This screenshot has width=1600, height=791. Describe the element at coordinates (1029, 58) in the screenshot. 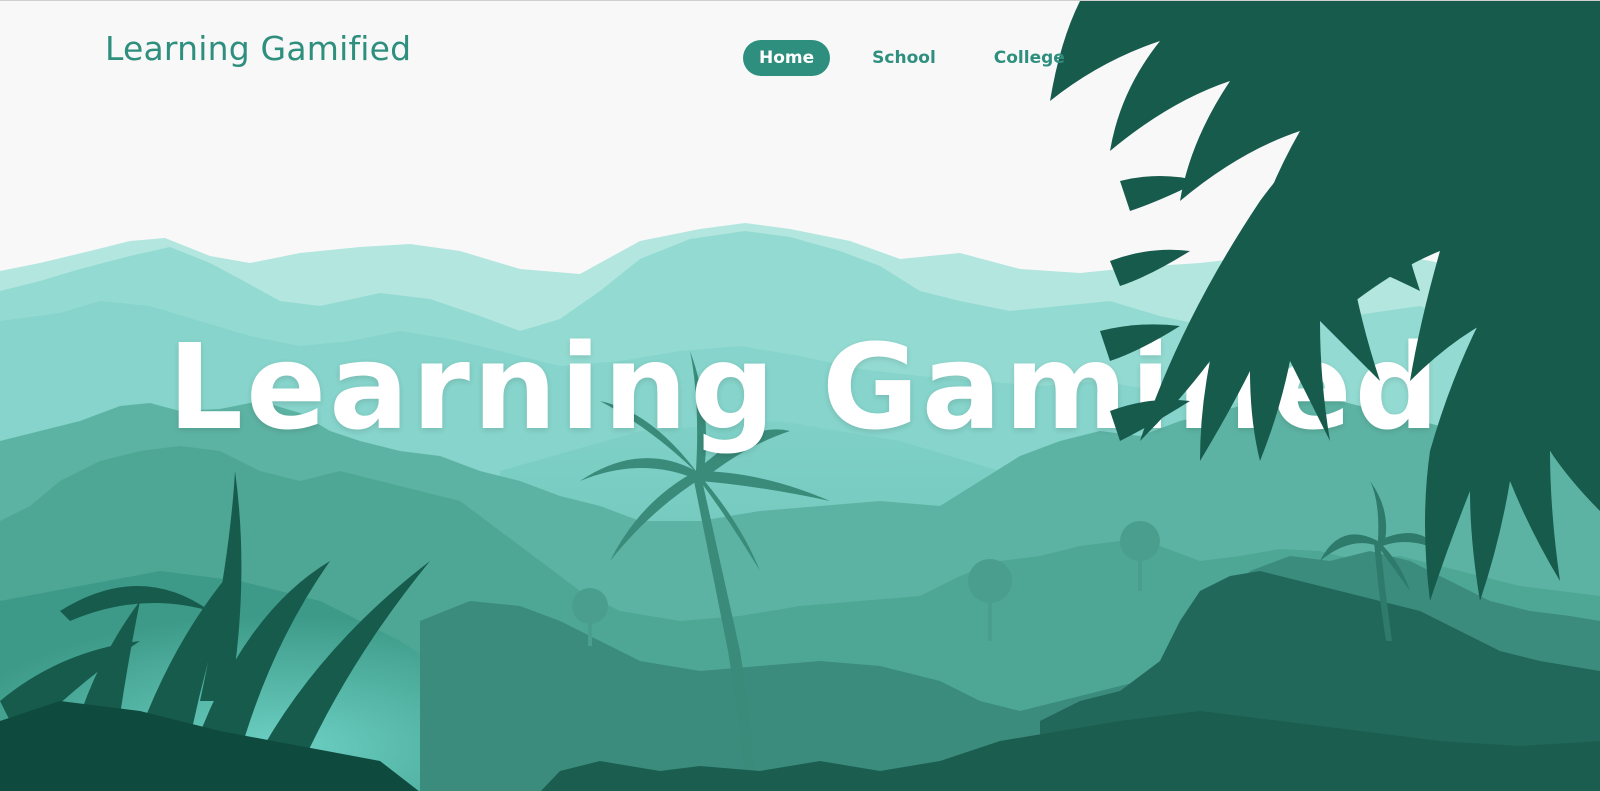

I see `nav-college: College` at that location.